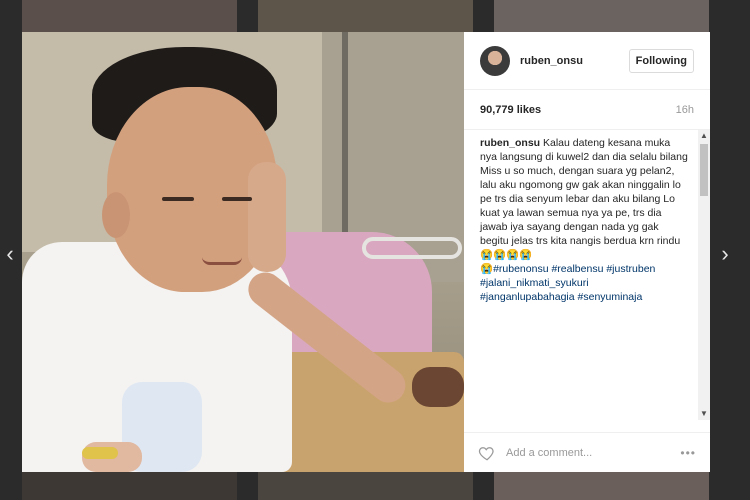  Describe the element at coordinates (506, 255) in the screenshot. I see `crying-emoji: 😭😭😭😭` at that location.